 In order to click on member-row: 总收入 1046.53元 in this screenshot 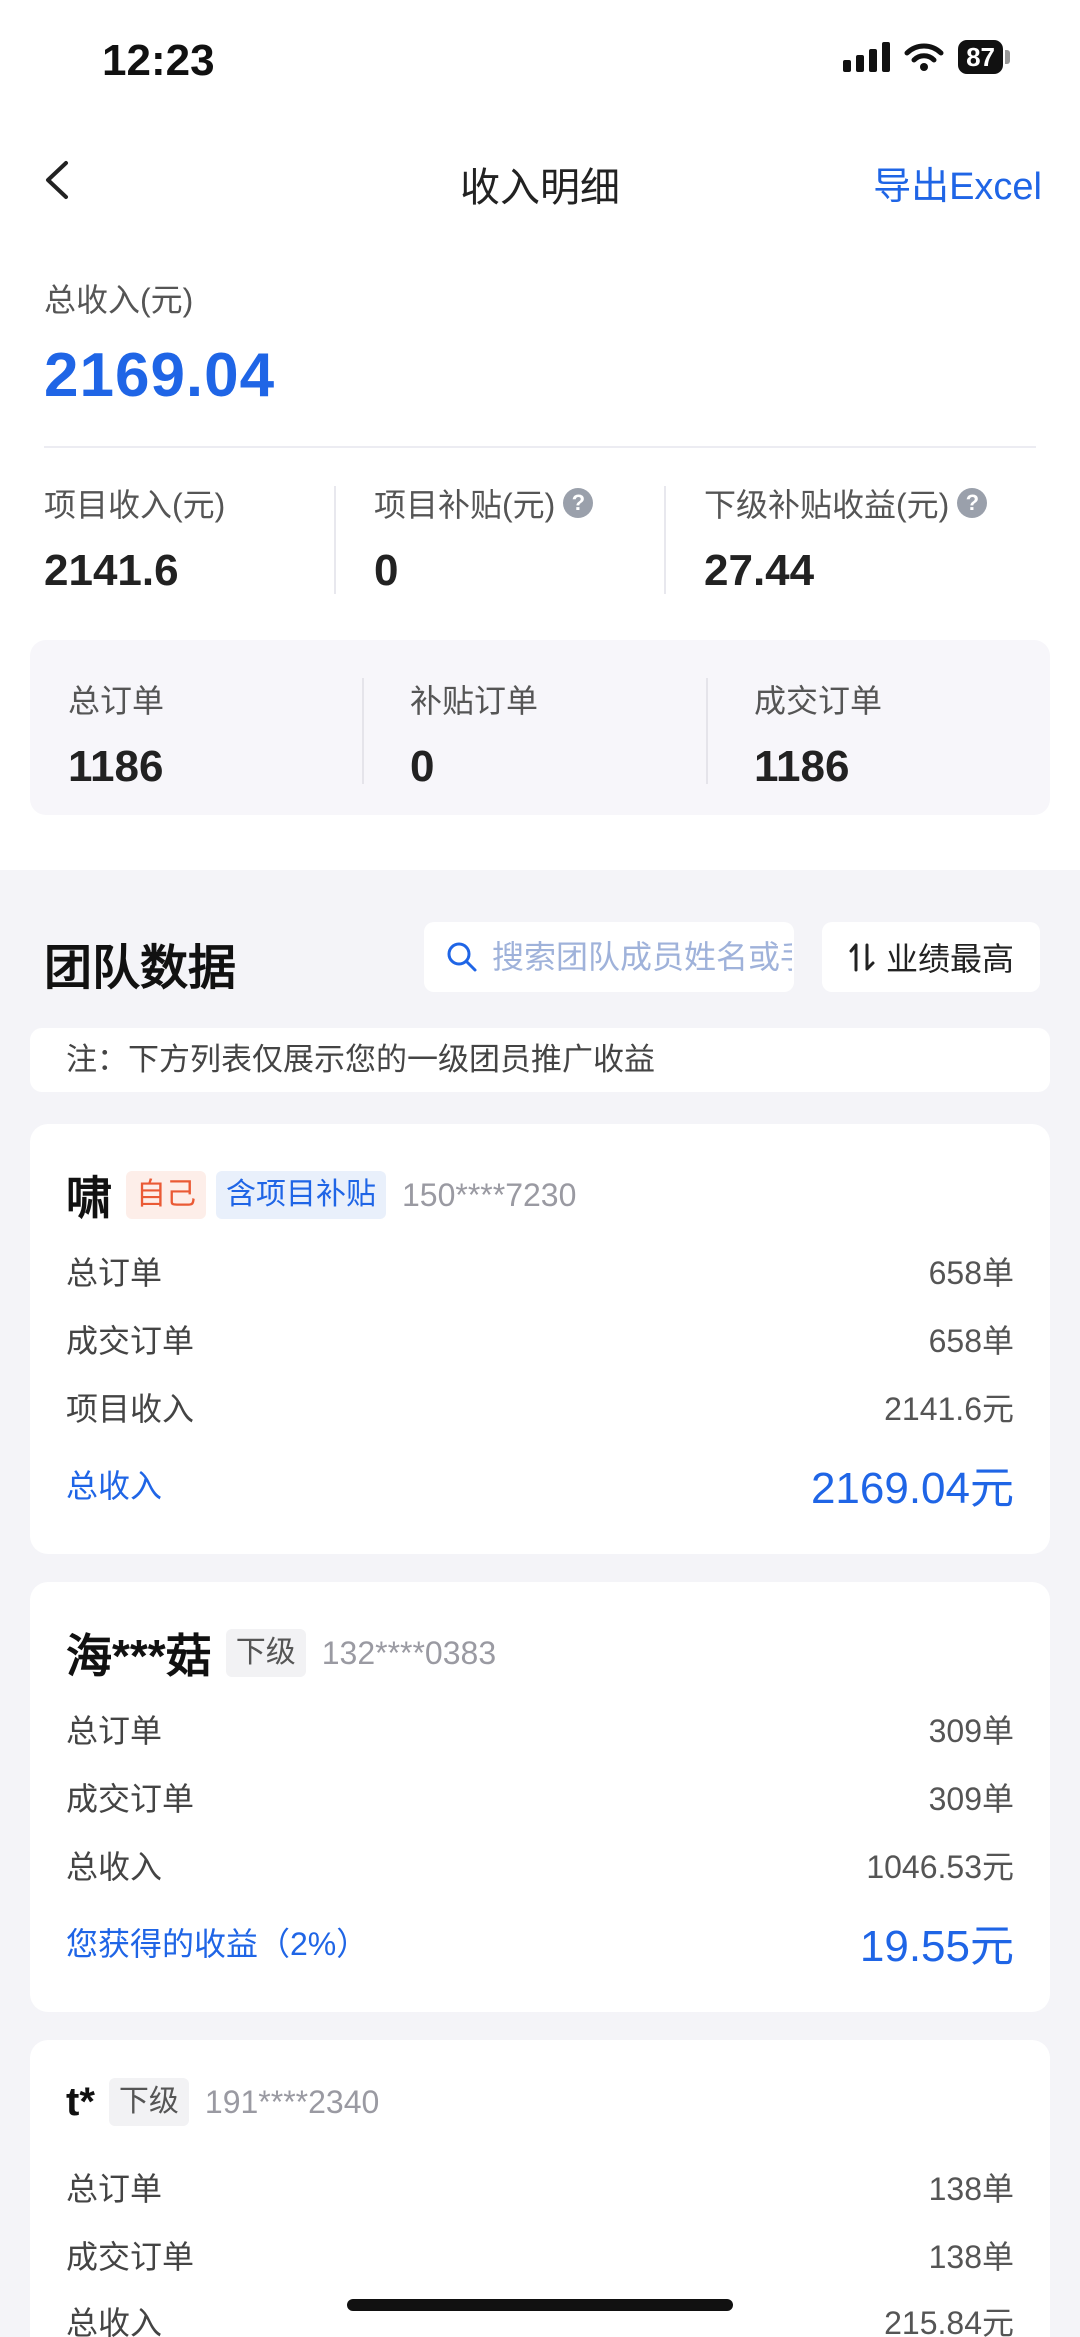, I will do `click(540, 1865)`.